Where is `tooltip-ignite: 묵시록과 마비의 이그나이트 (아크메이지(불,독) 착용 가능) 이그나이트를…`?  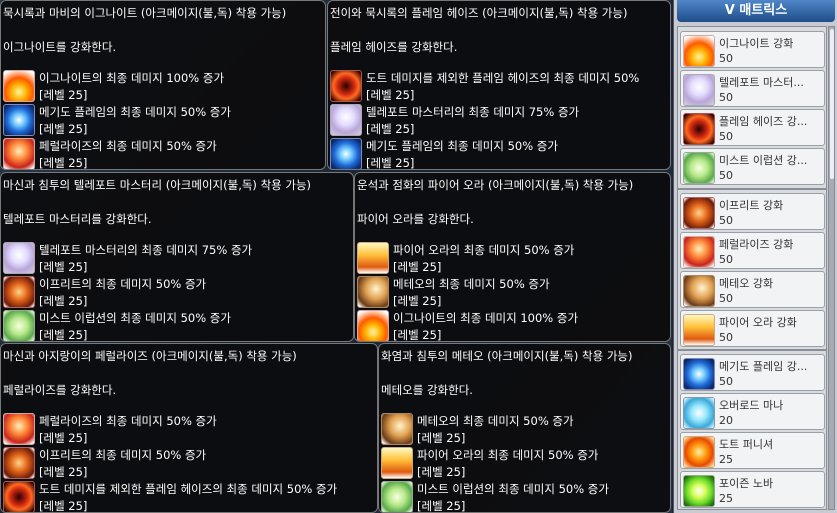 tooltip-ignite: 묵시록과 마비의 이그나이트 (아크메이지(불,독) 착용 가능) 이그나이트를… is located at coordinates (163, 85).